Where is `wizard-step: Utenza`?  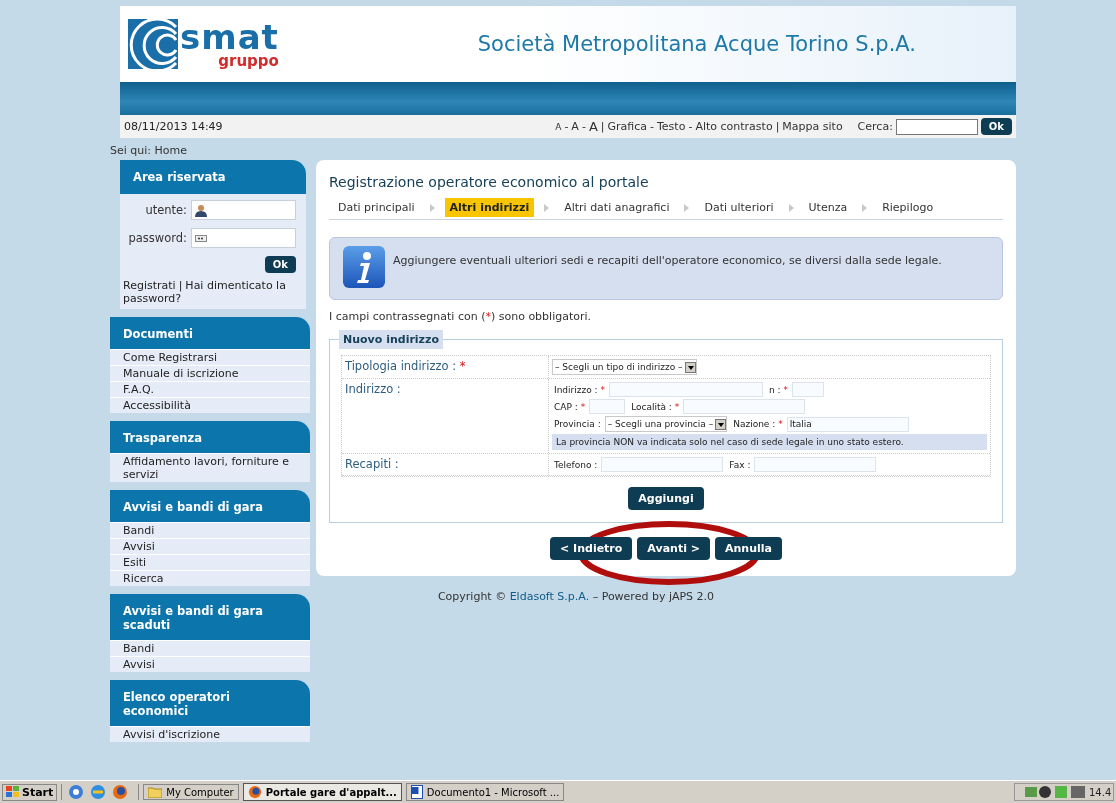 wizard-step: Utenza is located at coordinates (828, 207).